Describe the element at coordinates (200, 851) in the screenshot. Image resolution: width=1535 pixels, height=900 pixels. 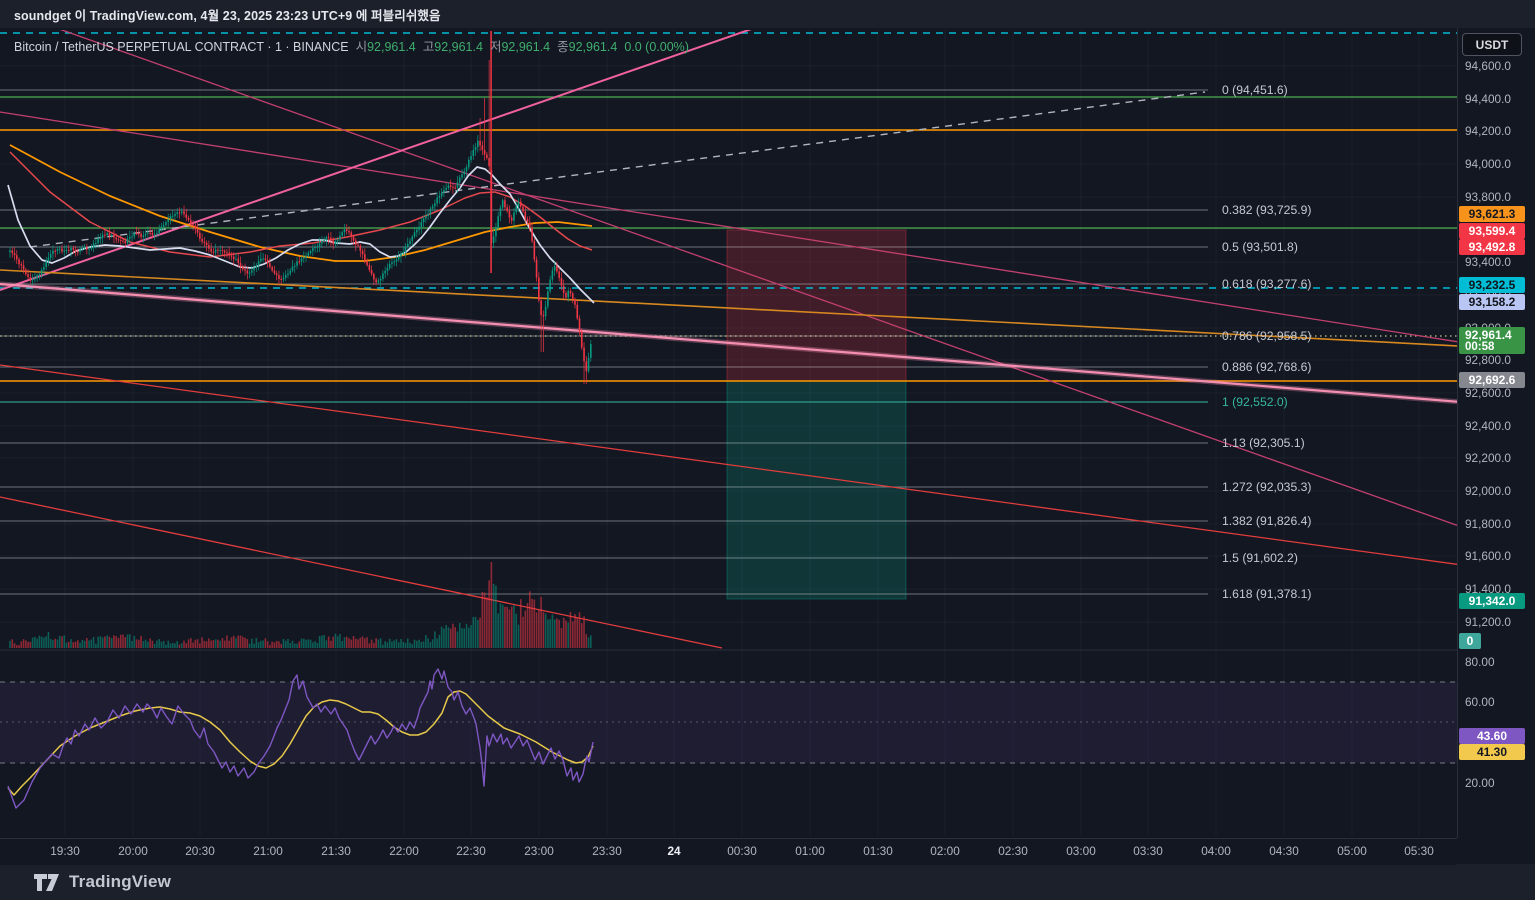
I see `time-tick: 20:30` at that location.